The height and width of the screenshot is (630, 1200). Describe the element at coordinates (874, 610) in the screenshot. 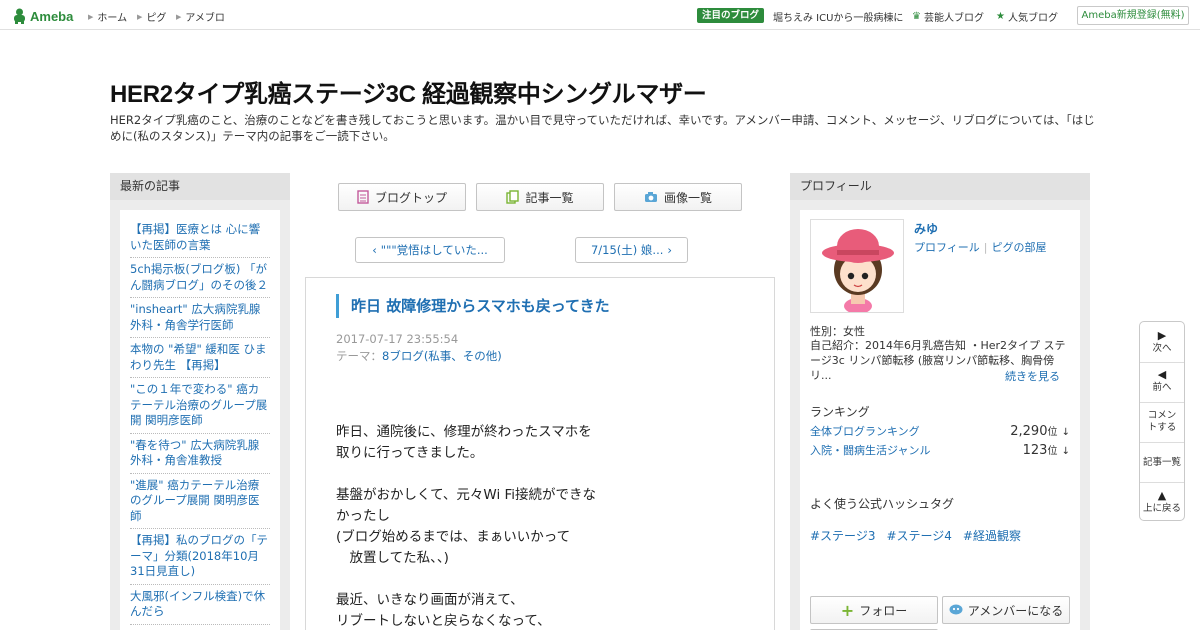

I see `follow-button: + フォロー` at that location.